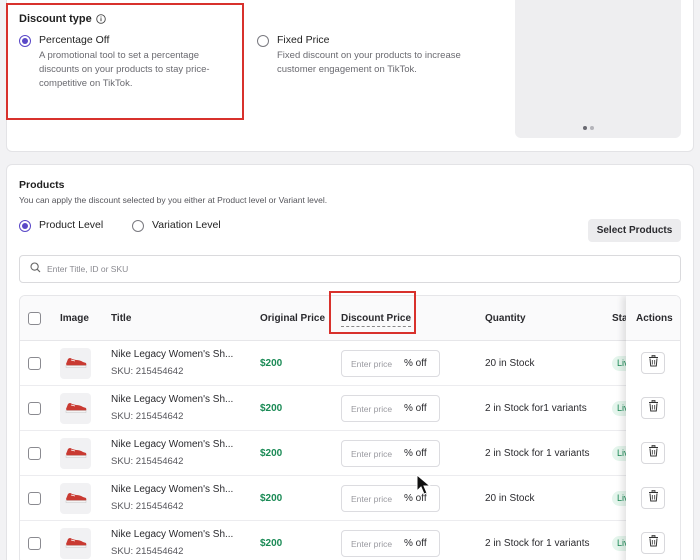 The width and height of the screenshot is (700, 560). Describe the element at coordinates (138, 226) in the screenshot. I see `variation-level-radio` at that location.